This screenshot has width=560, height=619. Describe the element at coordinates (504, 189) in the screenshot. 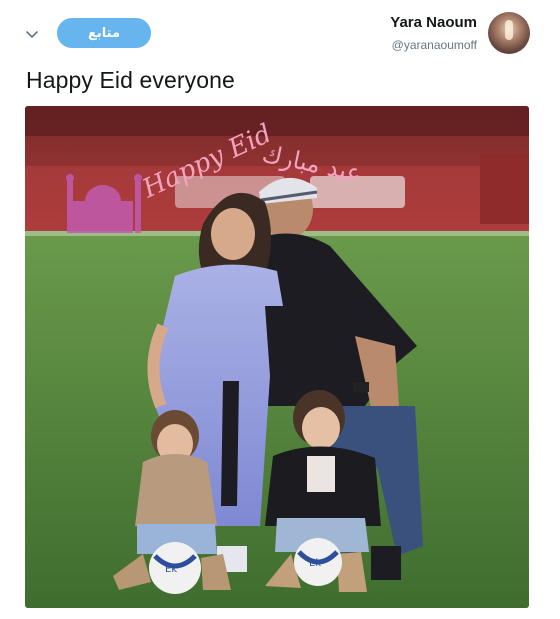

I see `stadium-door` at that location.